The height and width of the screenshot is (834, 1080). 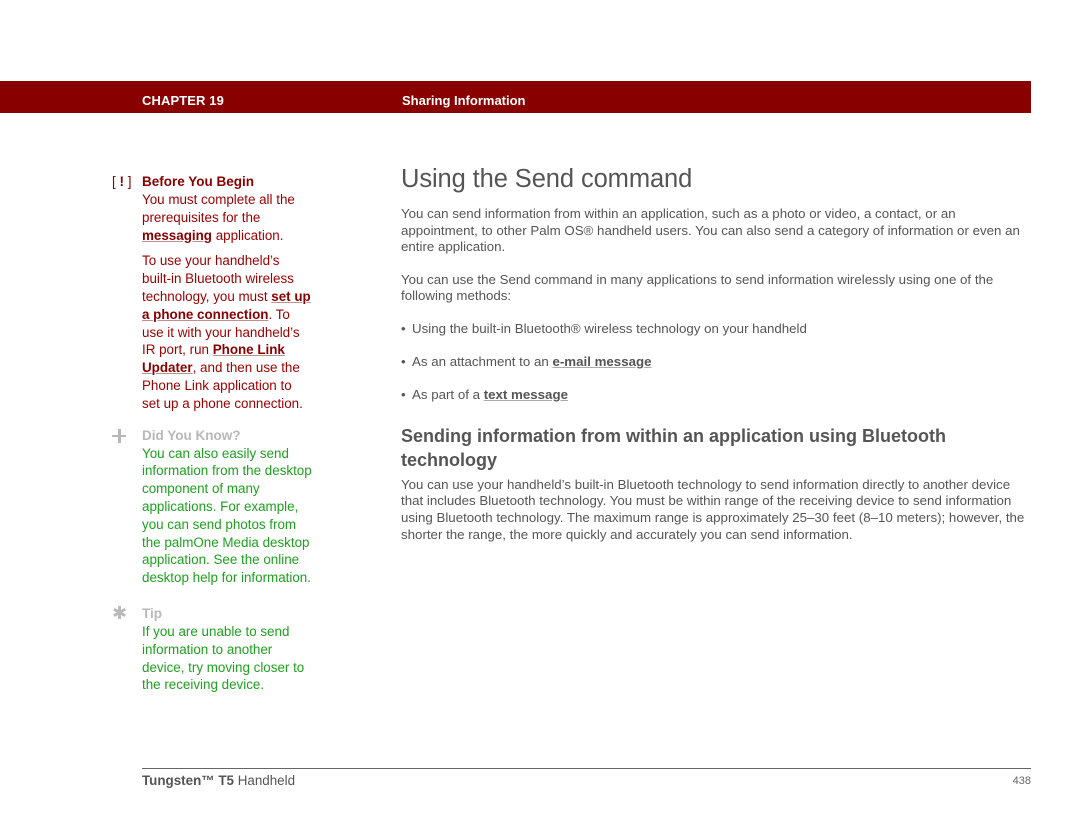 What do you see at coordinates (547, 179) in the screenshot?
I see `page-title: Using the Send command` at bounding box center [547, 179].